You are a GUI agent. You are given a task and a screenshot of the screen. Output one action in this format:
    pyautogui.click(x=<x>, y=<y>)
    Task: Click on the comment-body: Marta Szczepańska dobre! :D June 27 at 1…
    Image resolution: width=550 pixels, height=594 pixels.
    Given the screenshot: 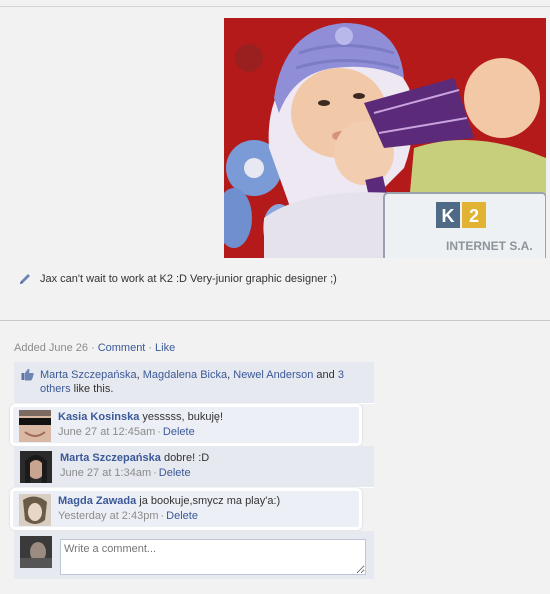 What is the action you would take?
    pyautogui.click(x=134, y=466)
    